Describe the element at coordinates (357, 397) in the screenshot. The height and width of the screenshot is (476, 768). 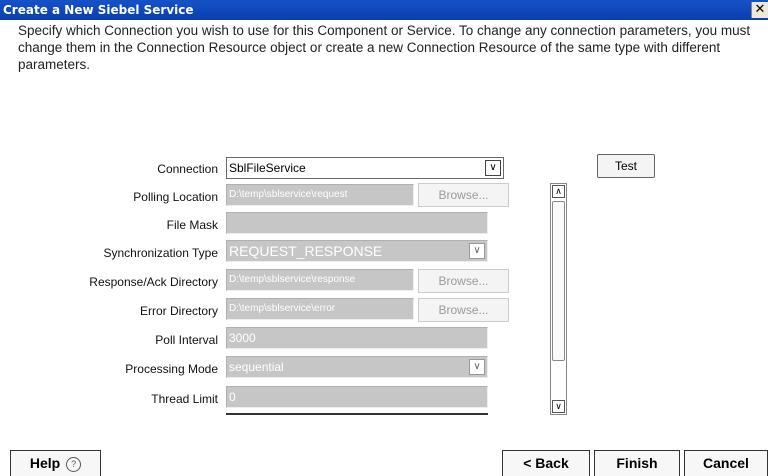
I see `thread-limit-field: 0` at that location.